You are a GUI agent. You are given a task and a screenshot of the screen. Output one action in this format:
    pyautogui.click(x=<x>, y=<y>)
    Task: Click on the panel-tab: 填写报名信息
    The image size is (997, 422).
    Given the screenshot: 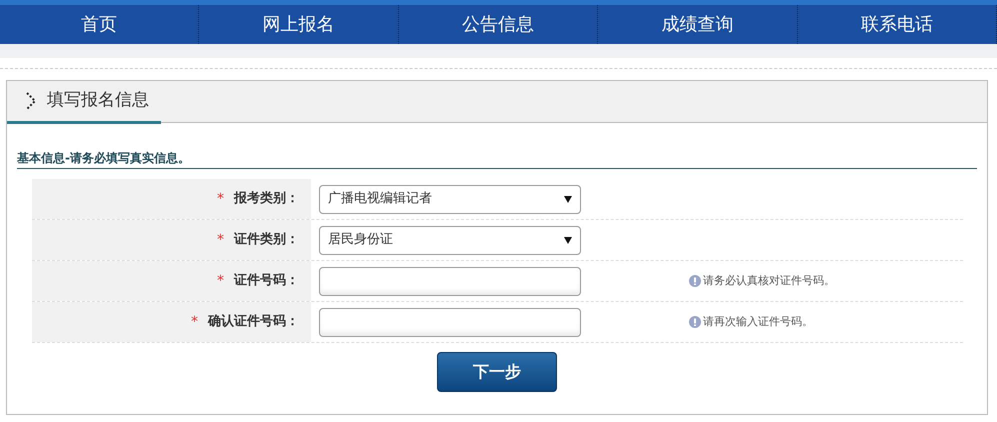 What is the action you would take?
    pyautogui.click(x=84, y=102)
    